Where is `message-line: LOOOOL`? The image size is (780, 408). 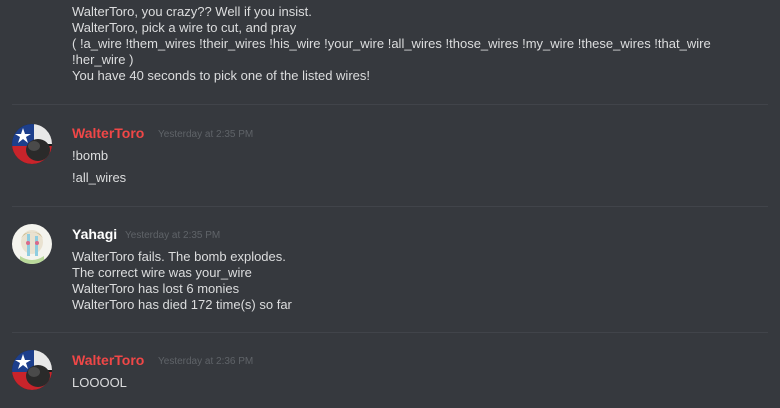
message-line: LOOOOL is located at coordinates (99, 382).